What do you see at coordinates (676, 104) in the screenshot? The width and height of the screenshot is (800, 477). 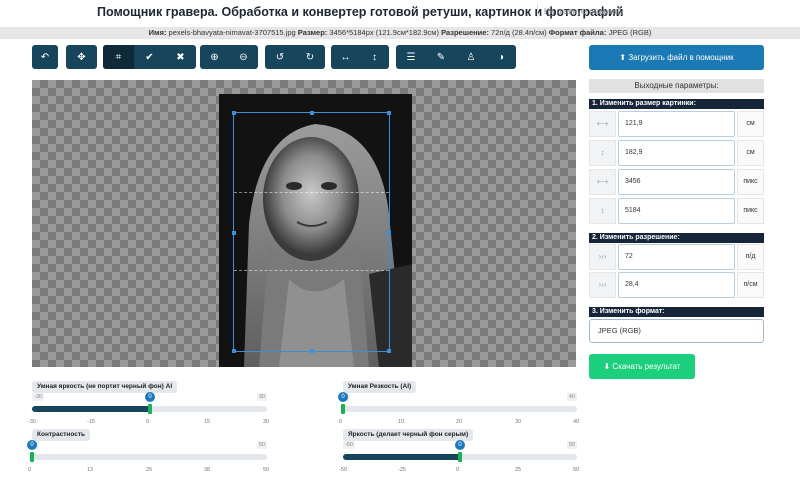 I see `resize-section-heading: 1. Изменить размер картинки:` at bounding box center [676, 104].